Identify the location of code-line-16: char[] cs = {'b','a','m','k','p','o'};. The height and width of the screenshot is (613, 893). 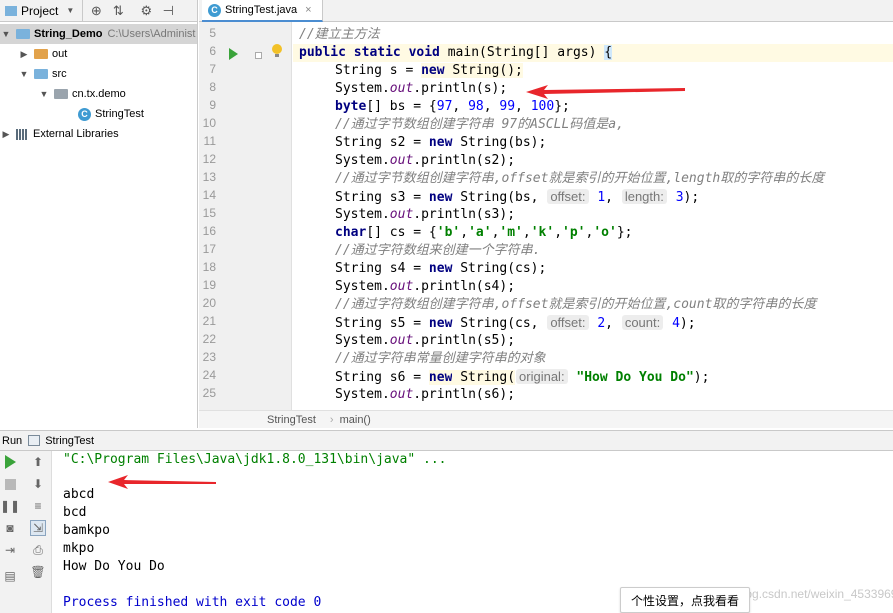
(484, 232).